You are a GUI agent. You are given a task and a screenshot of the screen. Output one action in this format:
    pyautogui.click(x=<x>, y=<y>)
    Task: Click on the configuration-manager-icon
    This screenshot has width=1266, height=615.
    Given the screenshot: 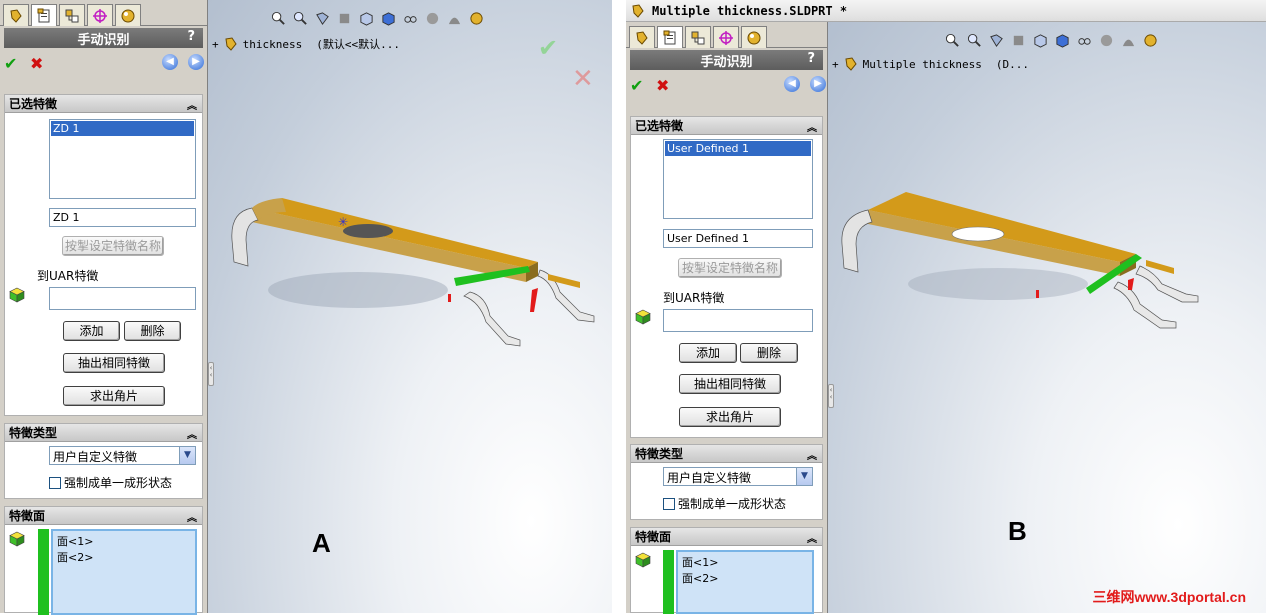 What is the action you would take?
    pyautogui.click(x=72, y=15)
    